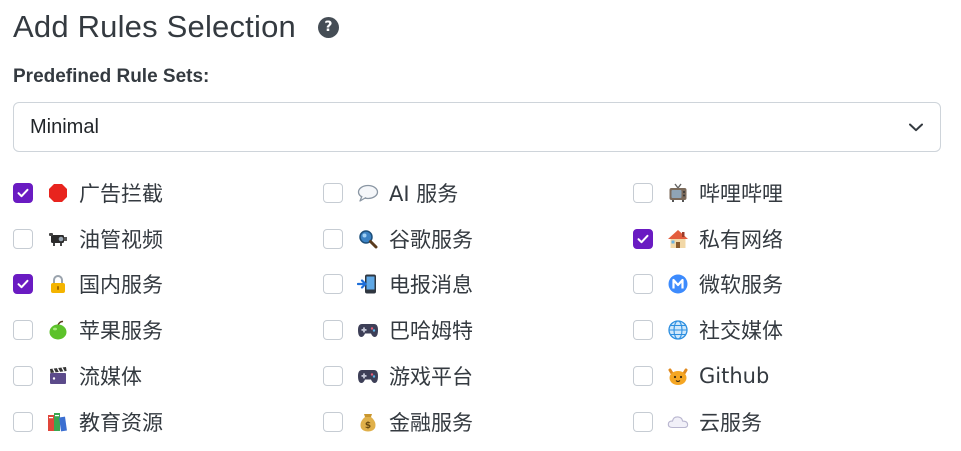 The width and height of the screenshot is (961, 451). Describe the element at coordinates (788, 376) in the screenshot. I see `rule-option-github: Github` at that location.